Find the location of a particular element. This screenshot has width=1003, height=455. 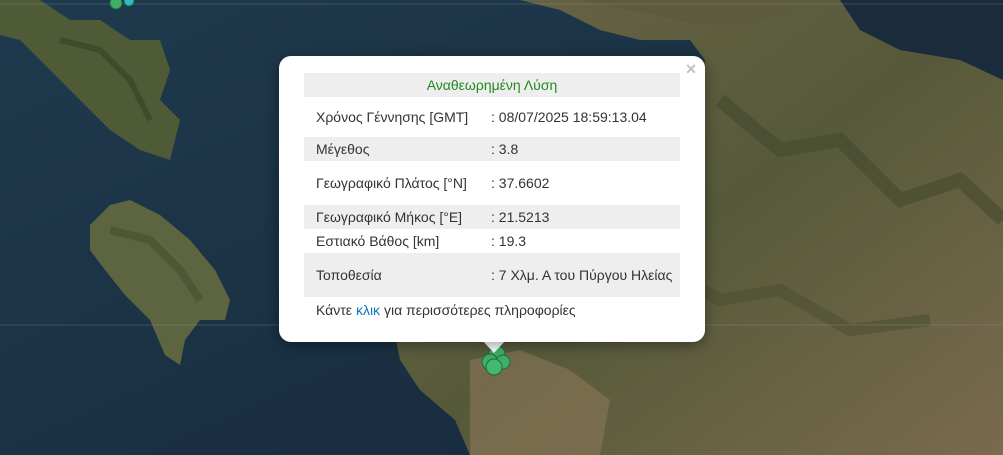

popup-title: Αναθεωρημένη Λύση is located at coordinates (492, 85).